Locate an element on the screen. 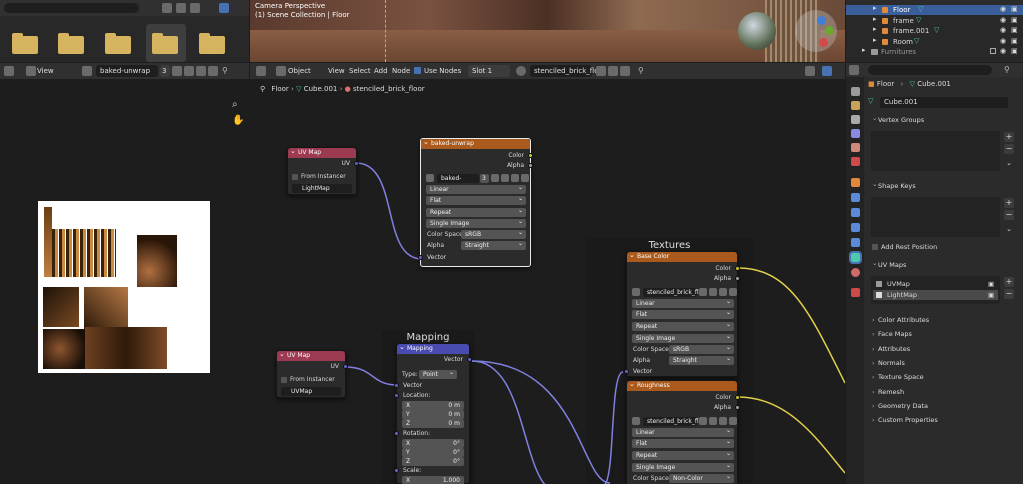 Image resolution: width=1023 pixels, height=484 pixels. outliner-row-frame-001: ▸ frame.001 ▽ ◉ ▣ is located at coordinates (934, 30).